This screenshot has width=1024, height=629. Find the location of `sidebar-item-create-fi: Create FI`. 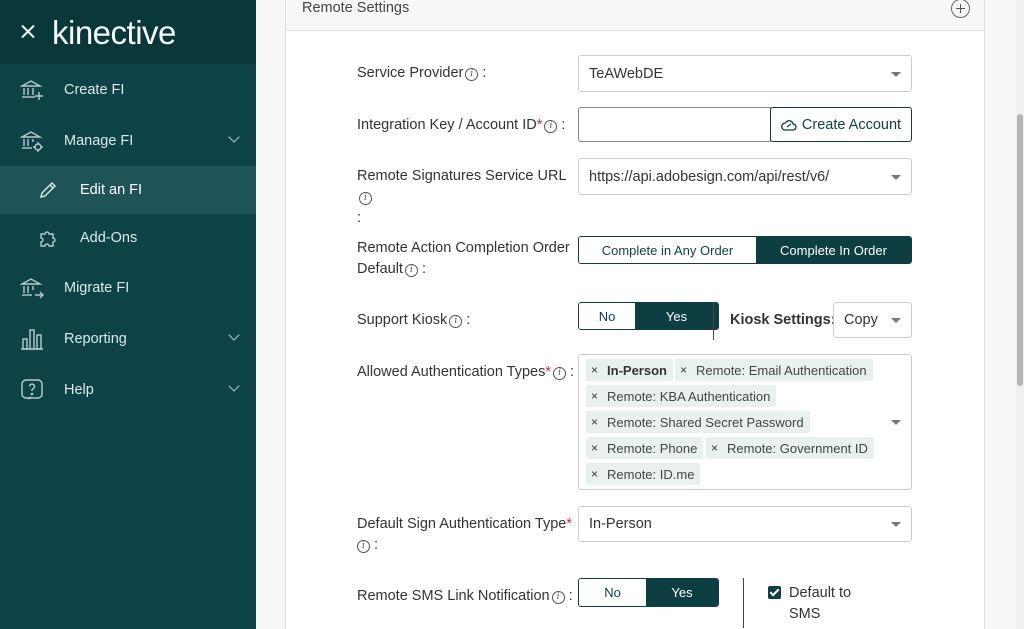

sidebar-item-create-fi: Create FI is located at coordinates (128, 89).